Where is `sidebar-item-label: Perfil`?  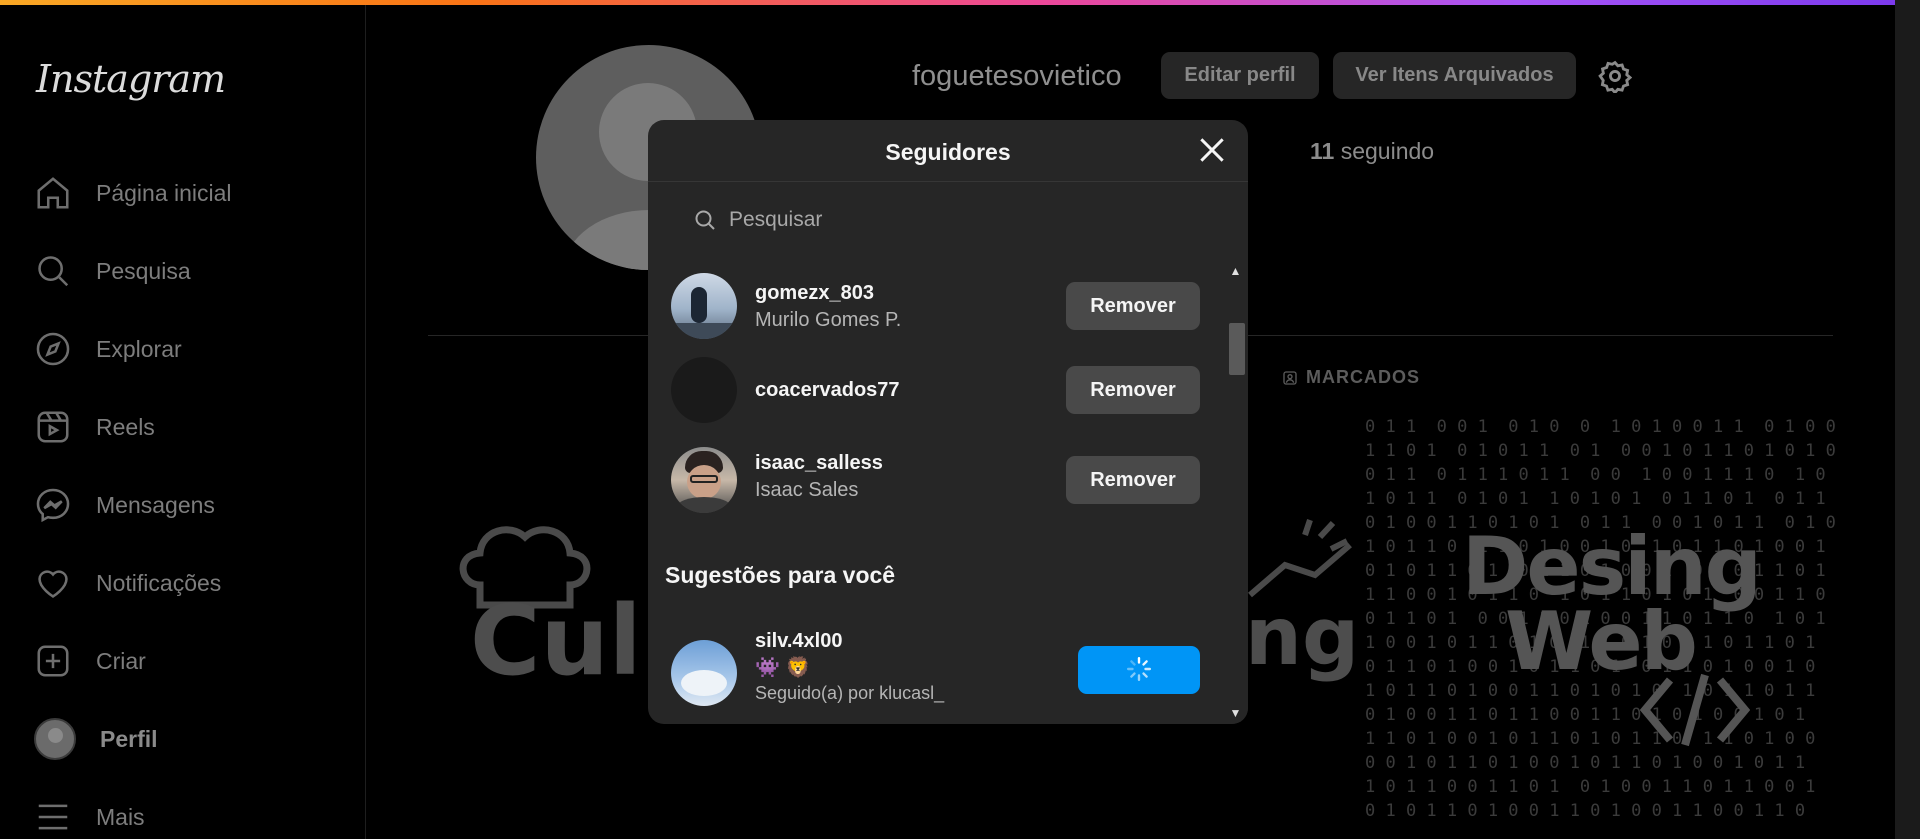 sidebar-item-label: Perfil is located at coordinates (129, 738).